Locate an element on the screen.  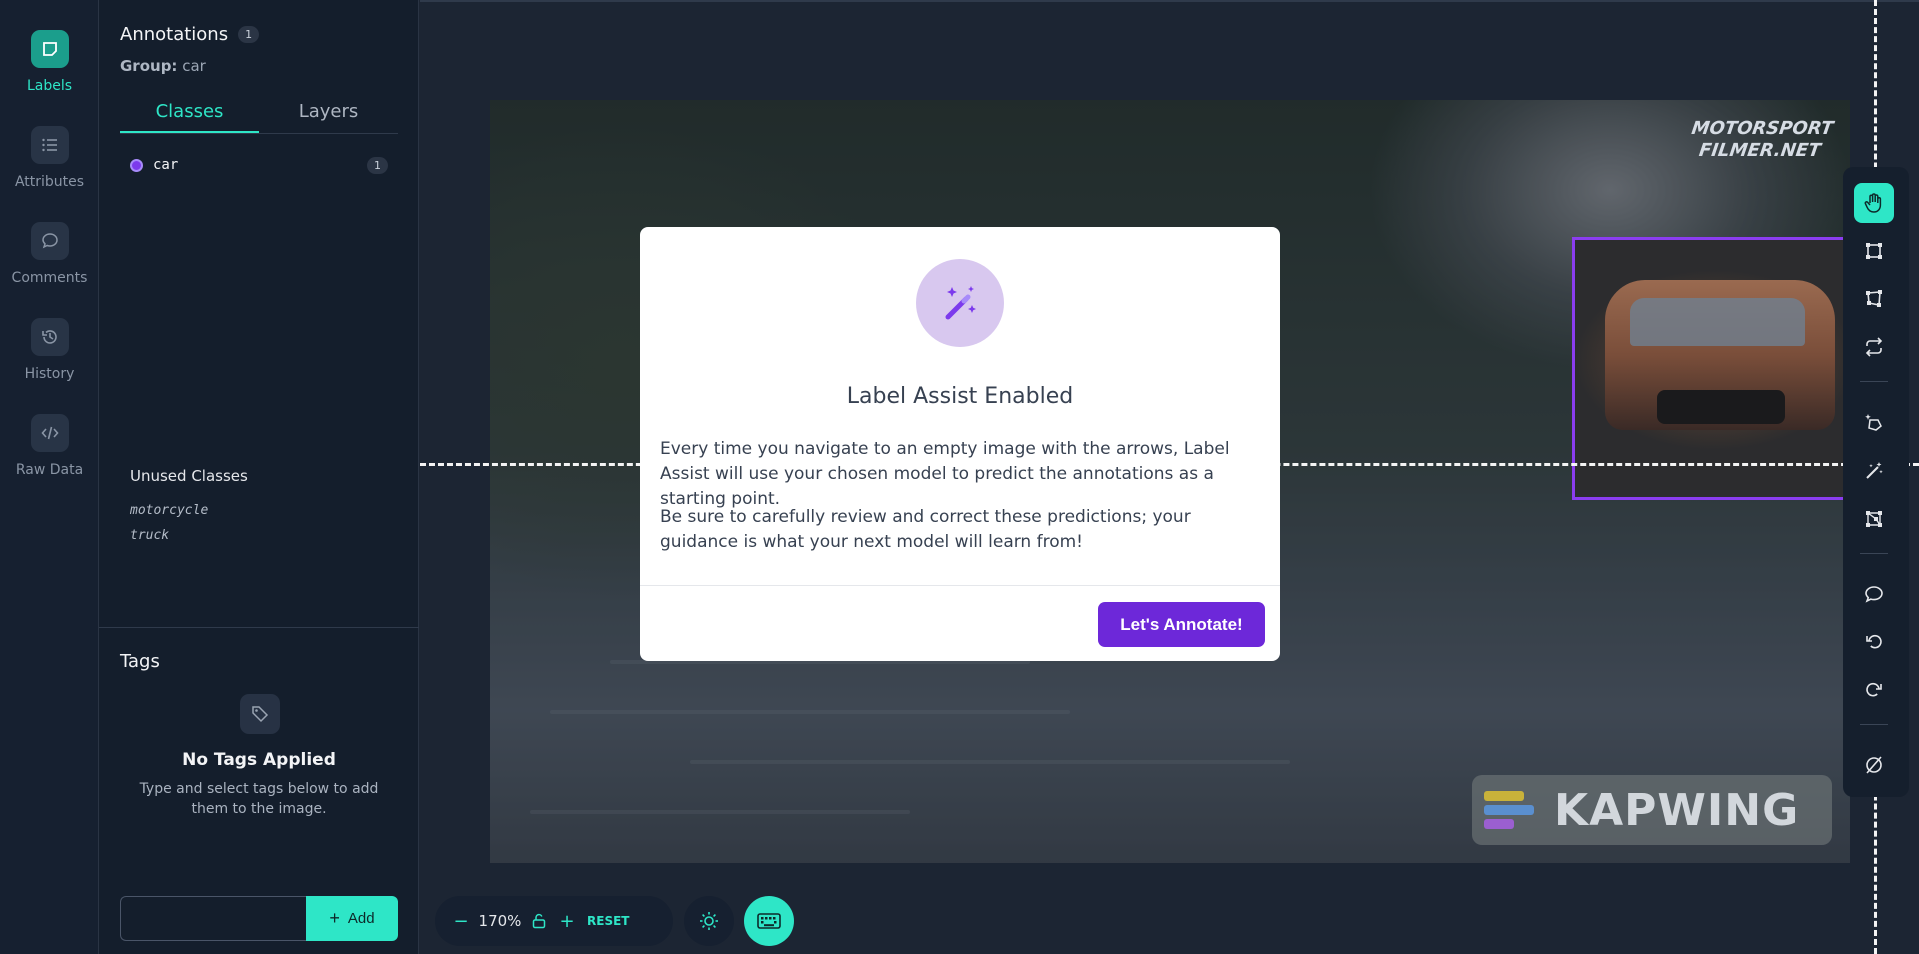
keypoint-tool is located at coordinates (1874, 519).